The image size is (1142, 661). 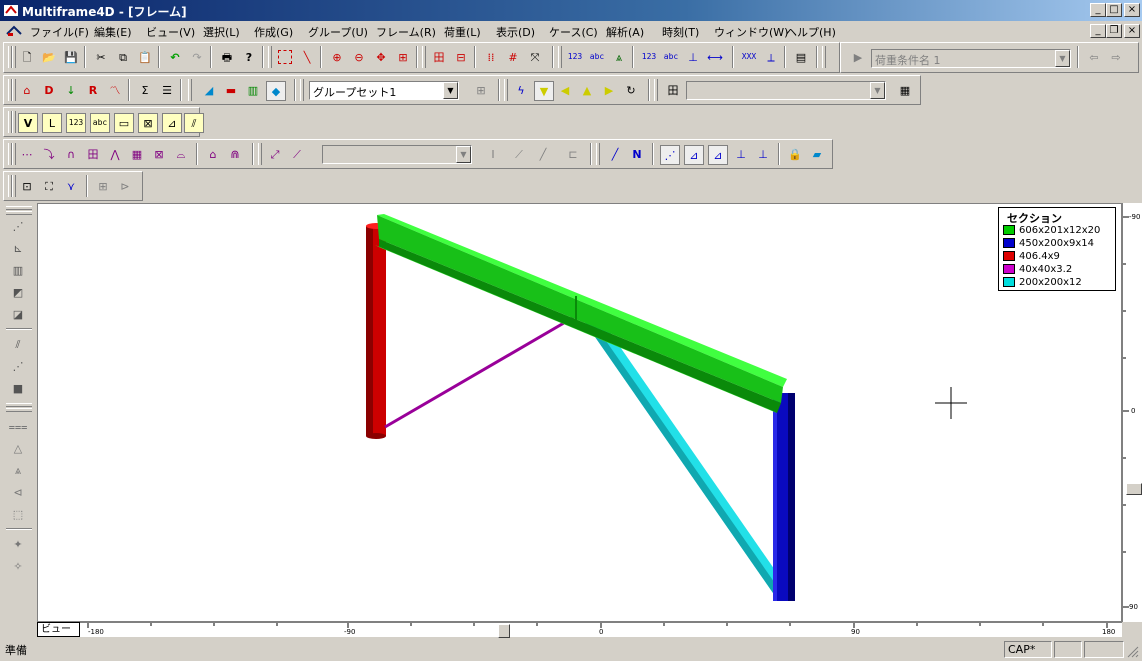 What do you see at coordinates (858, 57) in the screenshot?
I see `play-icon: ▶` at bounding box center [858, 57].